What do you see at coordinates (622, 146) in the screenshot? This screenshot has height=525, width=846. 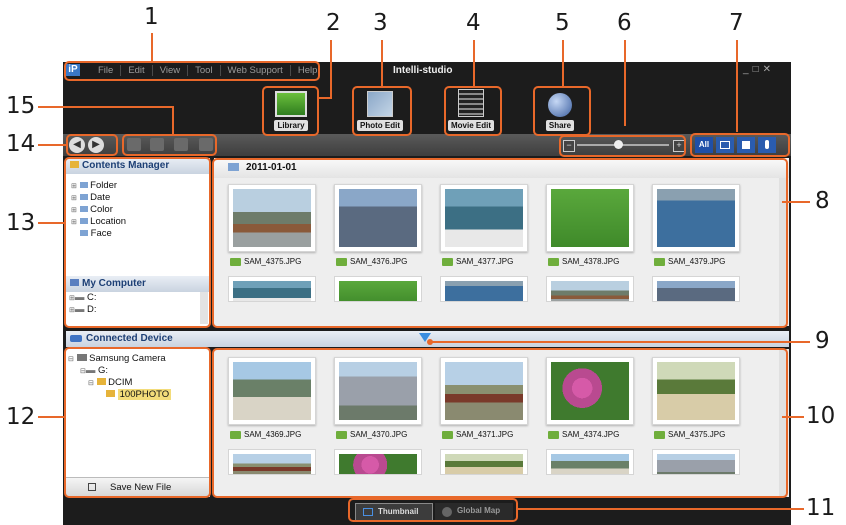 I see `callout-6-box` at bounding box center [622, 146].